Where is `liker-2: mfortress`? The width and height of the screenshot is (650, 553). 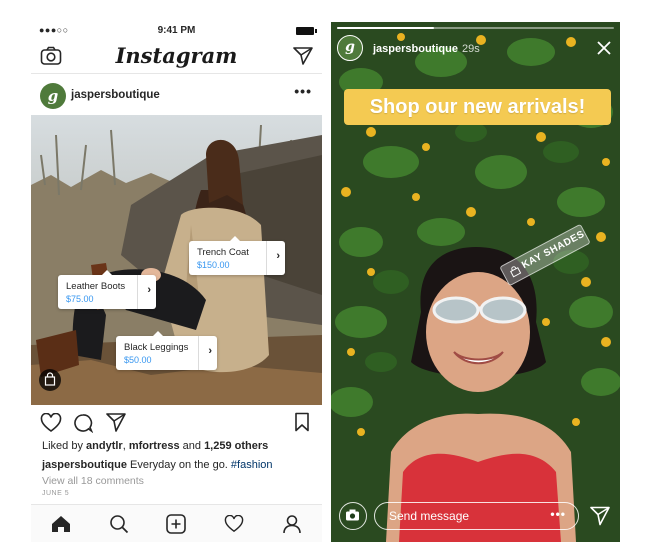 liker-2: mfortress is located at coordinates (154, 446).